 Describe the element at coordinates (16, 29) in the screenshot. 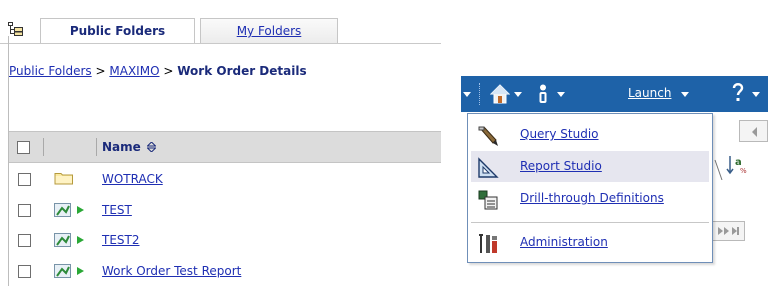

I see `folder-tree-icon` at that location.